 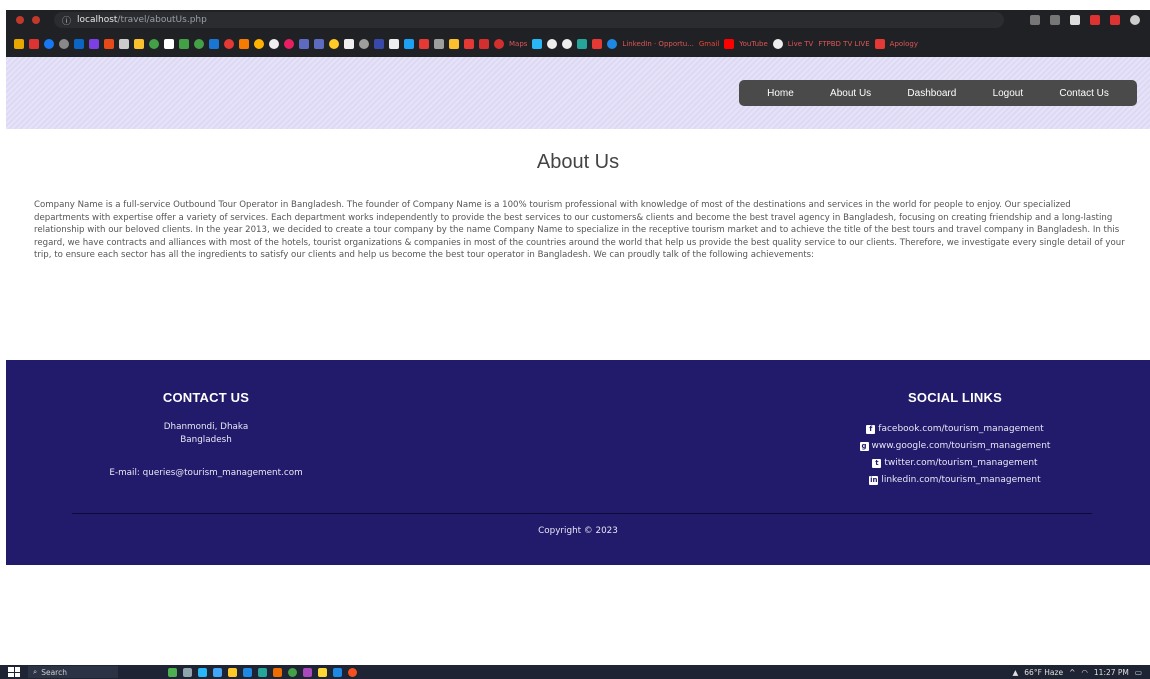 I want to click on nav-logout: Logout, so click(x=1008, y=93).